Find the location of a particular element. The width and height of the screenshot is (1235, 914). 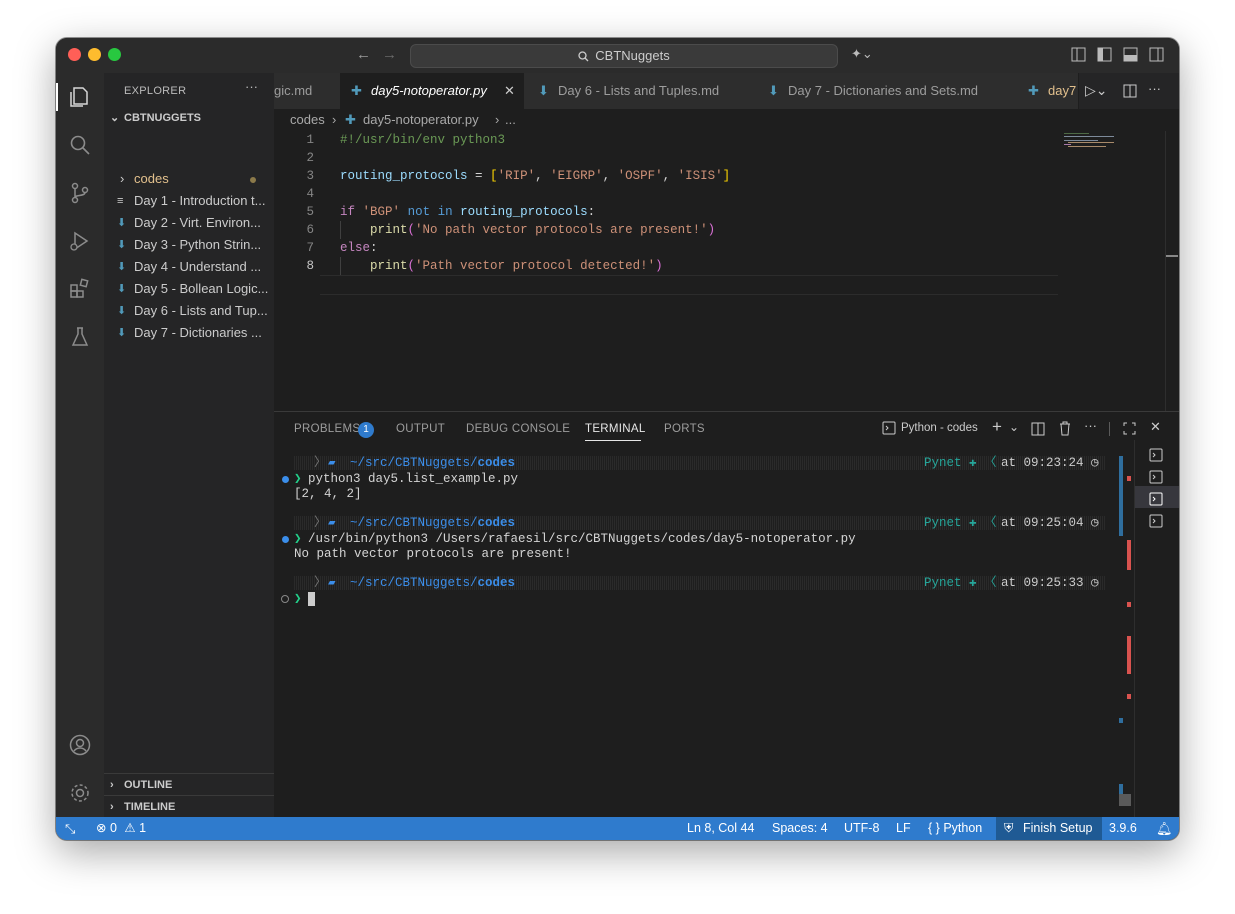

terminal-name: Python - codes is located at coordinates (939, 428).